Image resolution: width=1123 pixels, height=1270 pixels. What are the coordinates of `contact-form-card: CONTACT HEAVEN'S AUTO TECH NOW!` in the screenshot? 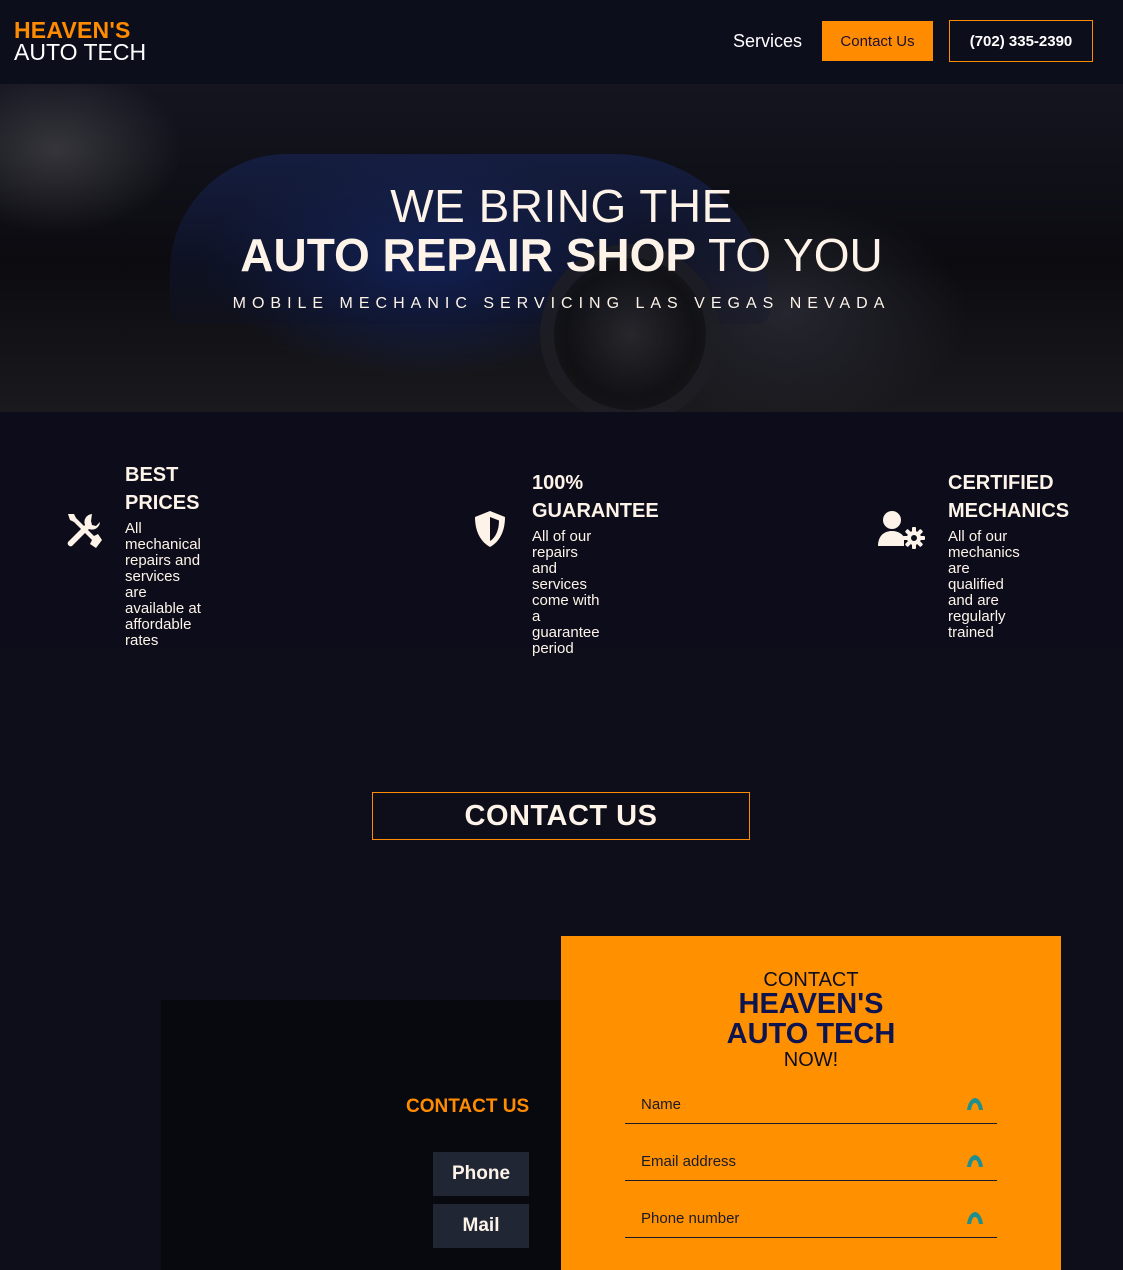 It's located at (811, 1103).